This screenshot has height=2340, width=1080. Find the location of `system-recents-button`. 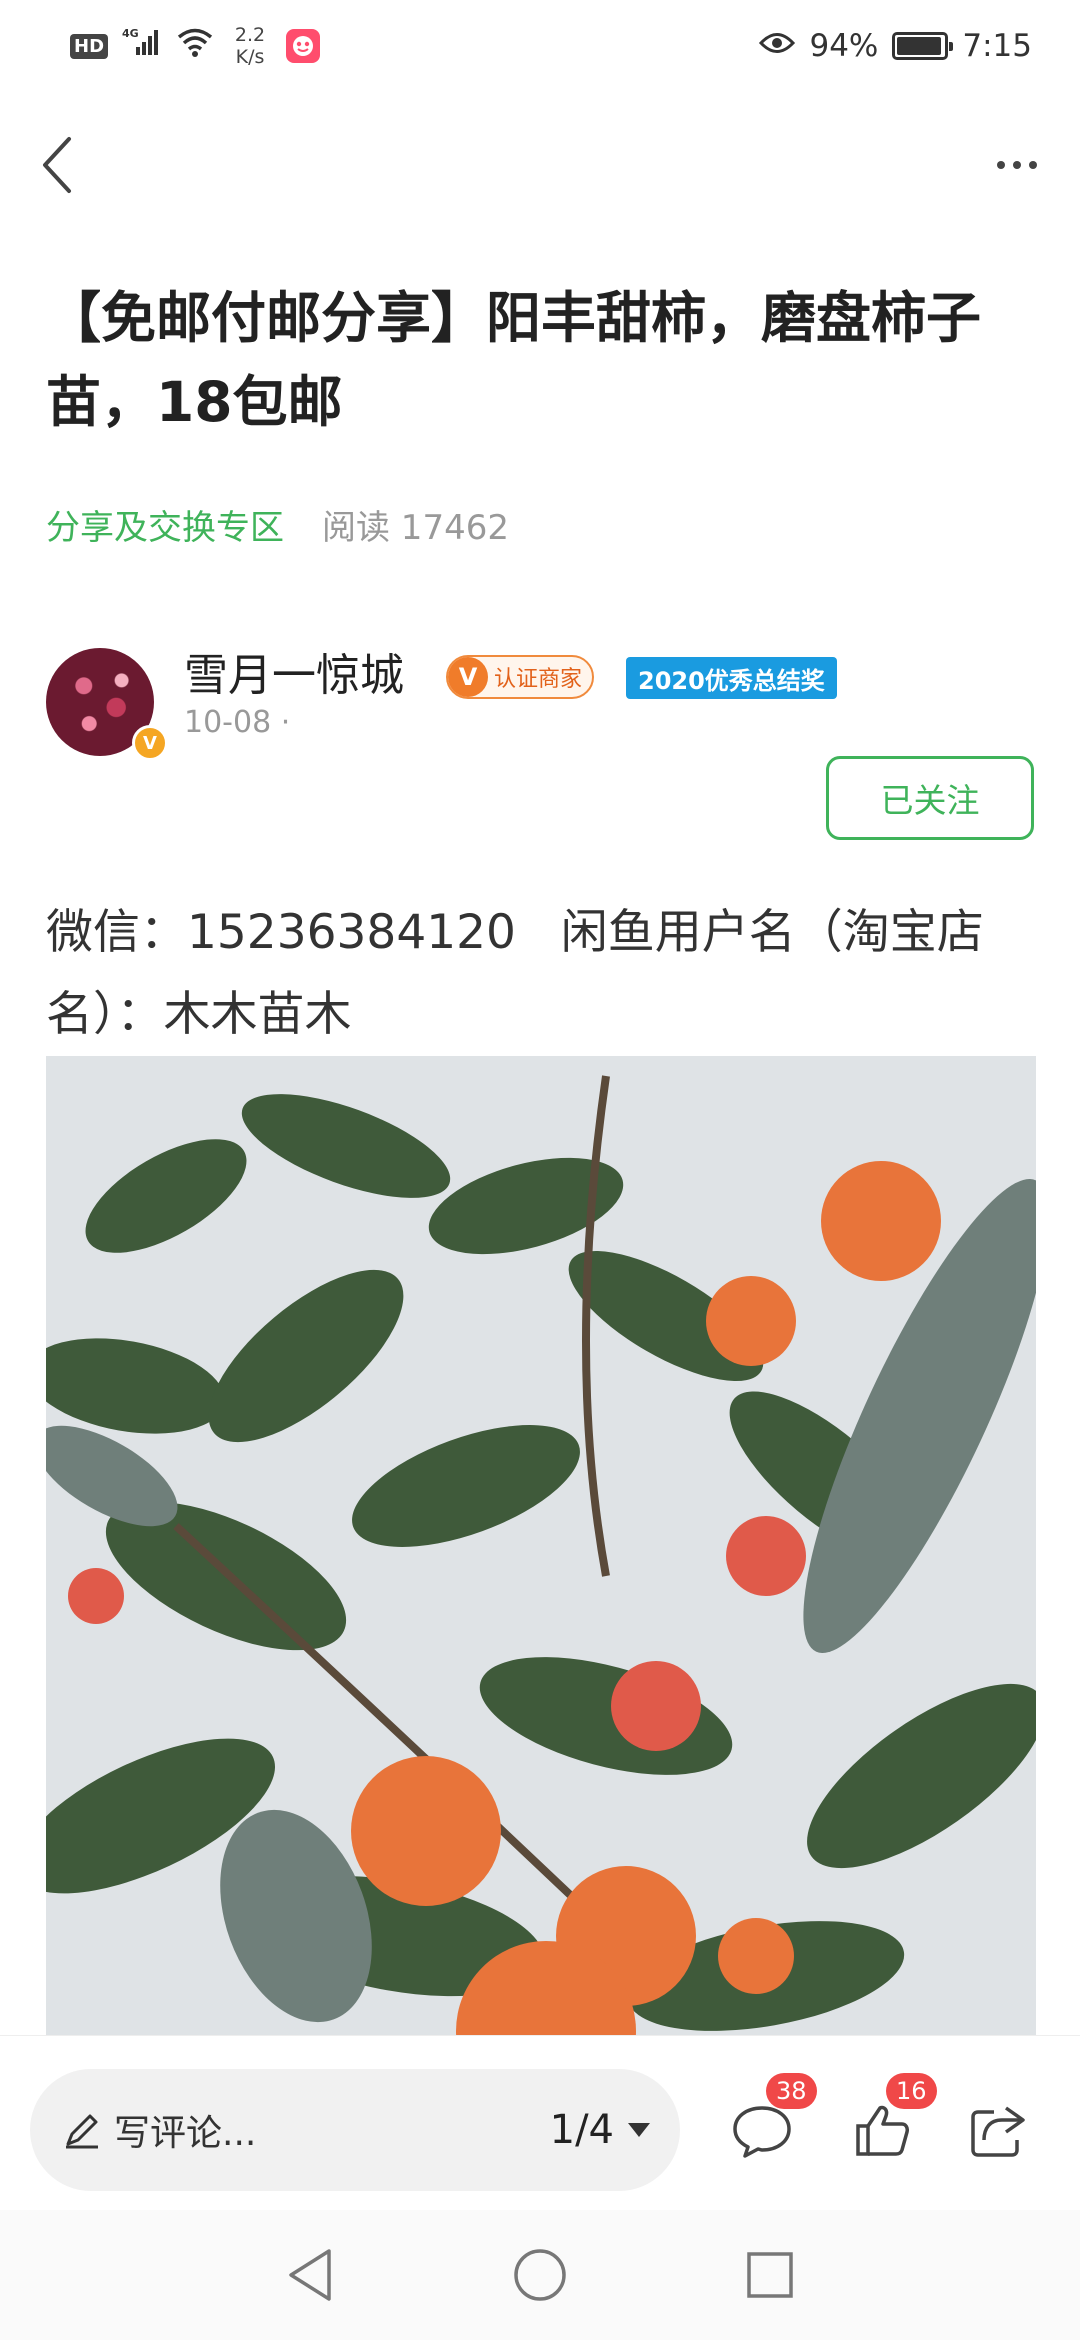

system-recents-button is located at coordinates (770, 2275).